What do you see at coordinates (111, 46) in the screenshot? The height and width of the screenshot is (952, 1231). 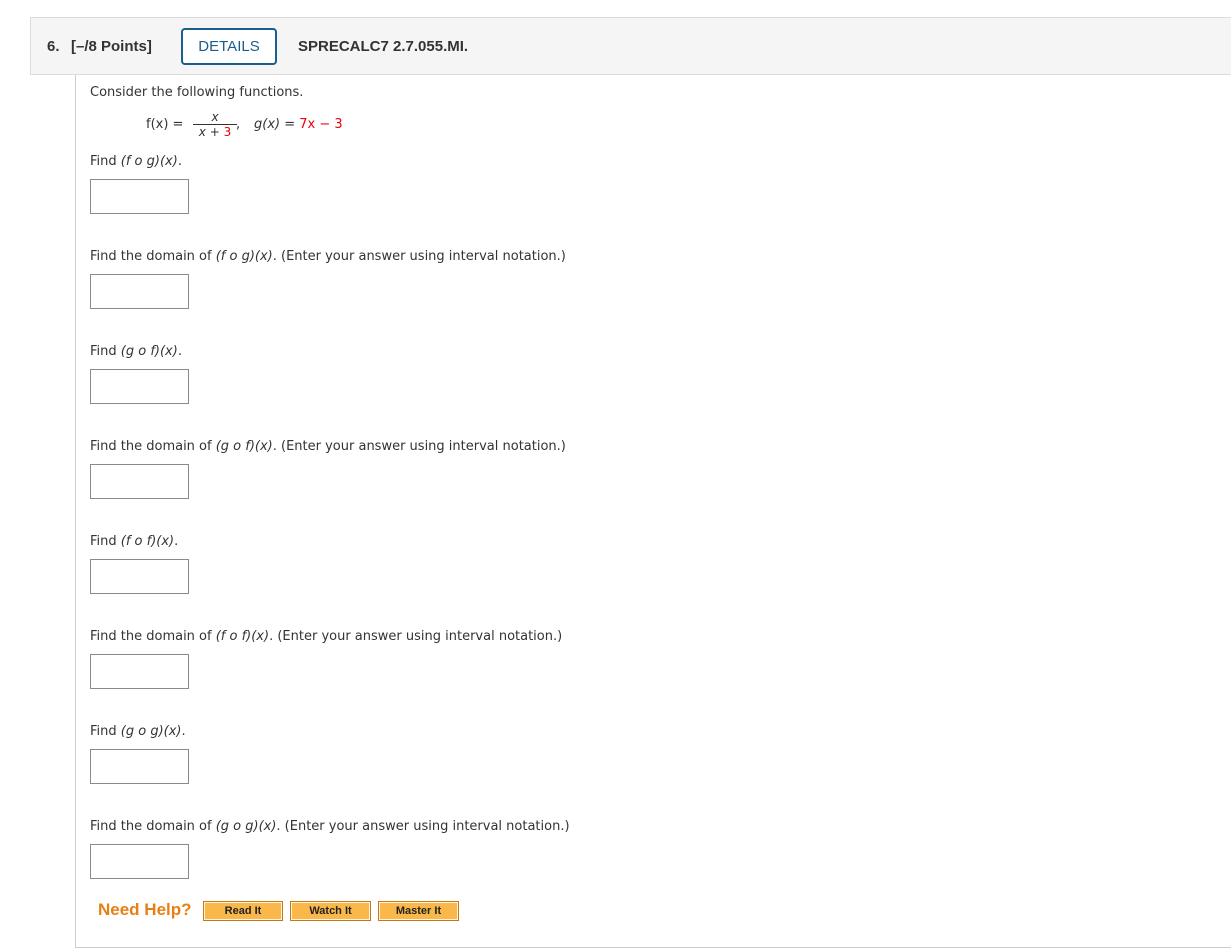 I see `points-label: [–/8 Points]` at bounding box center [111, 46].